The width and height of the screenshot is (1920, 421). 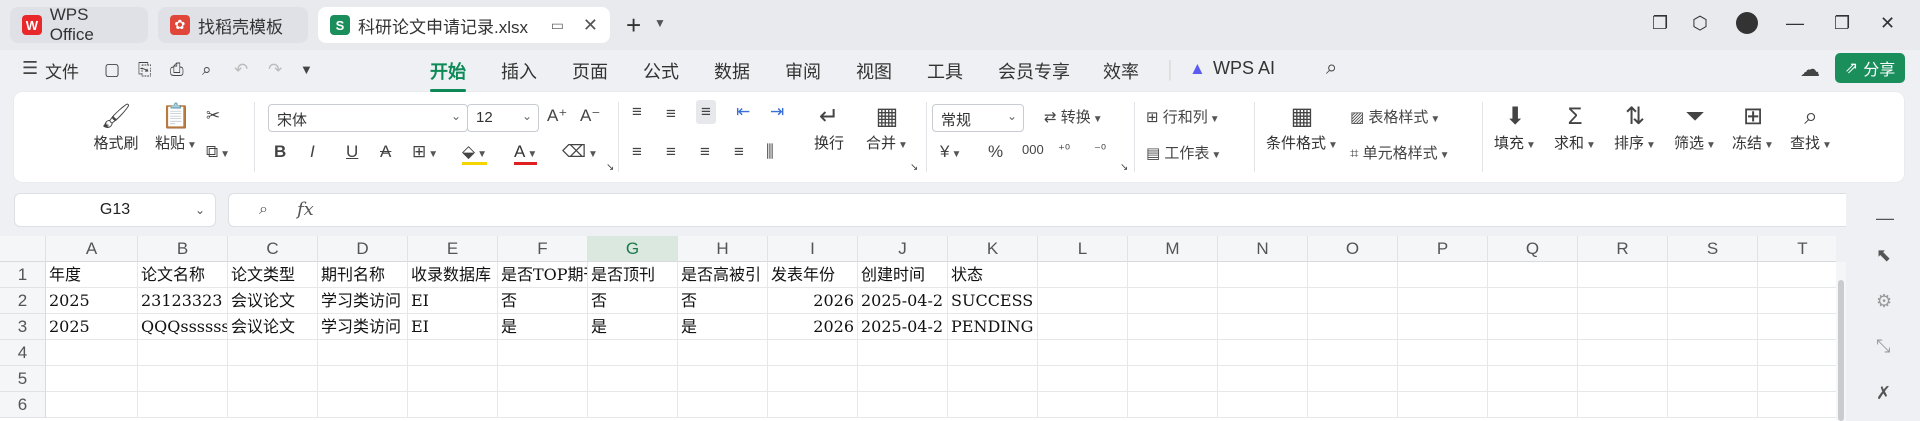 I want to click on cell-d2: 学习类访问, so click(x=363, y=301).